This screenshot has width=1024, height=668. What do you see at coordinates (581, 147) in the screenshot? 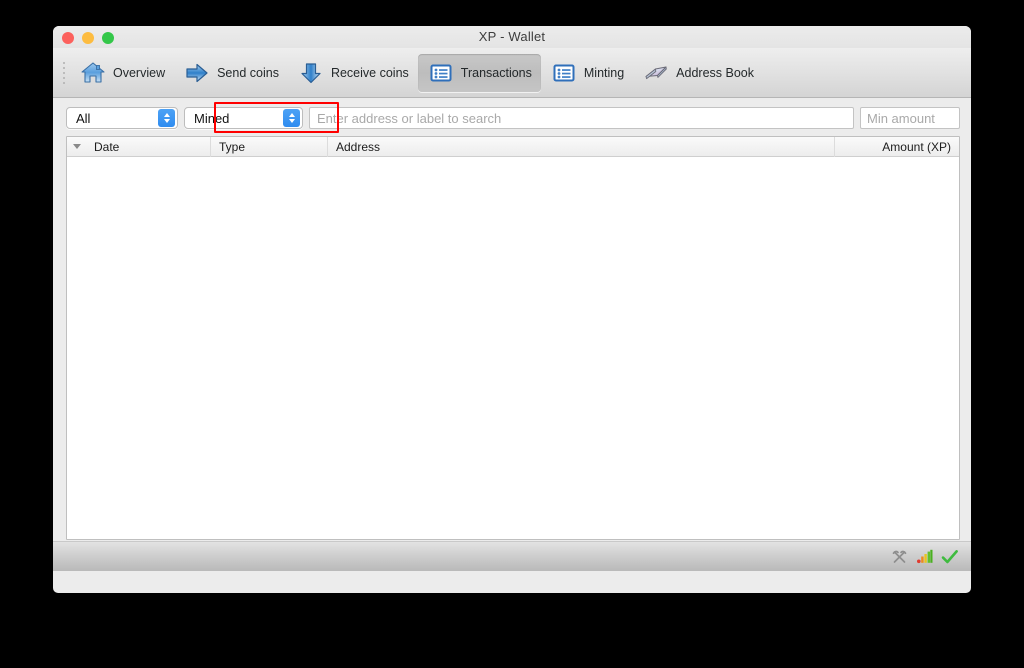
I see `column-header-address: Address` at bounding box center [581, 147].